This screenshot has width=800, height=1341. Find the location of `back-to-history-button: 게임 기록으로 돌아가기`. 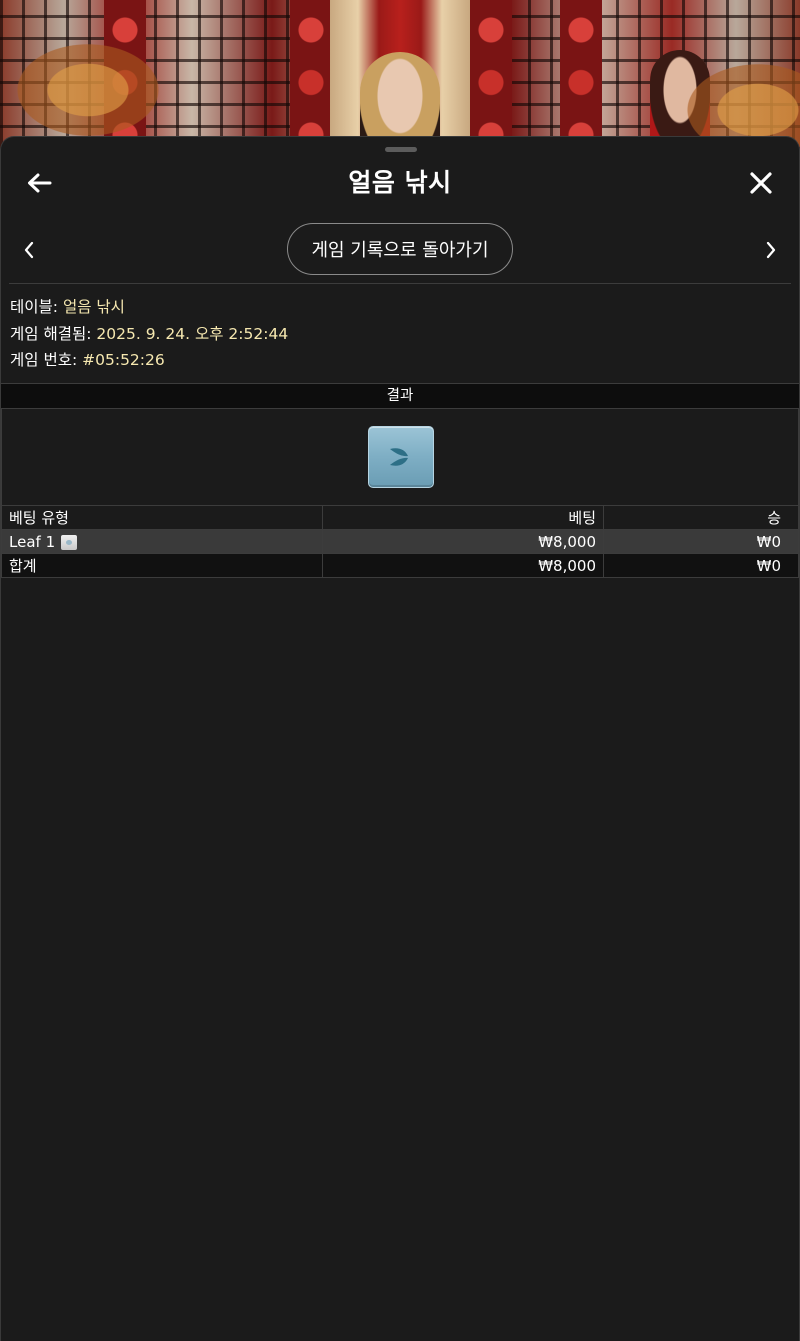

back-to-history-button: 게임 기록으로 돌아가기 is located at coordinates (400, 249).